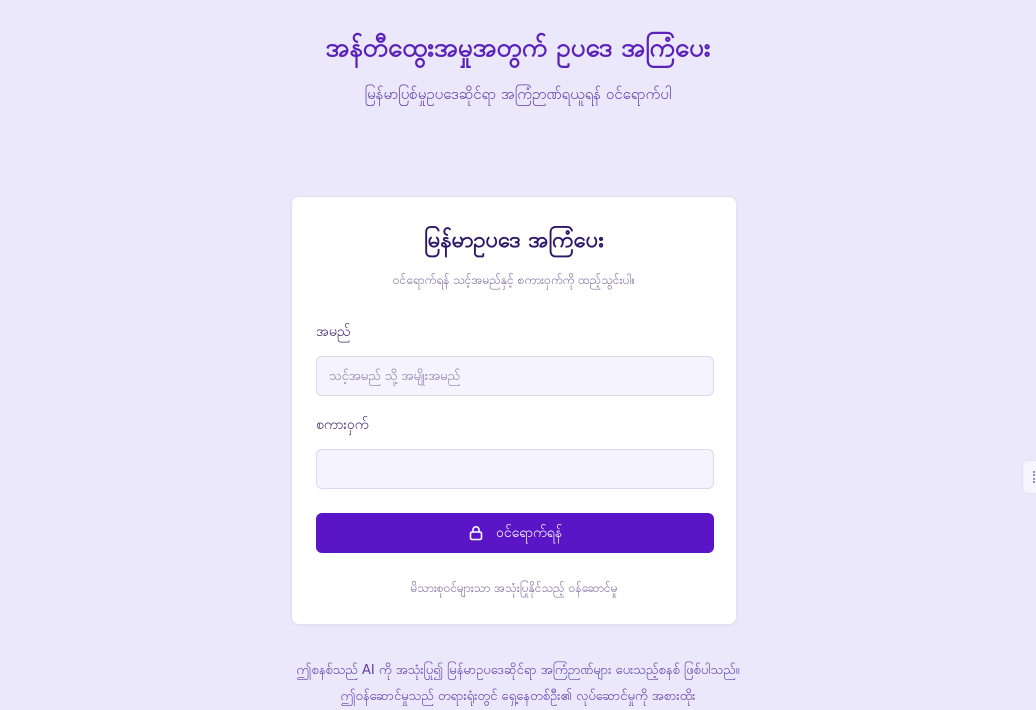 Image resolution: width=1036 pixels, height=710 pixels. Describe the element at coordinates (528, 532) in the screenshot. I see `login-button-label: ဝင်ရောက်ရန်` at that location.